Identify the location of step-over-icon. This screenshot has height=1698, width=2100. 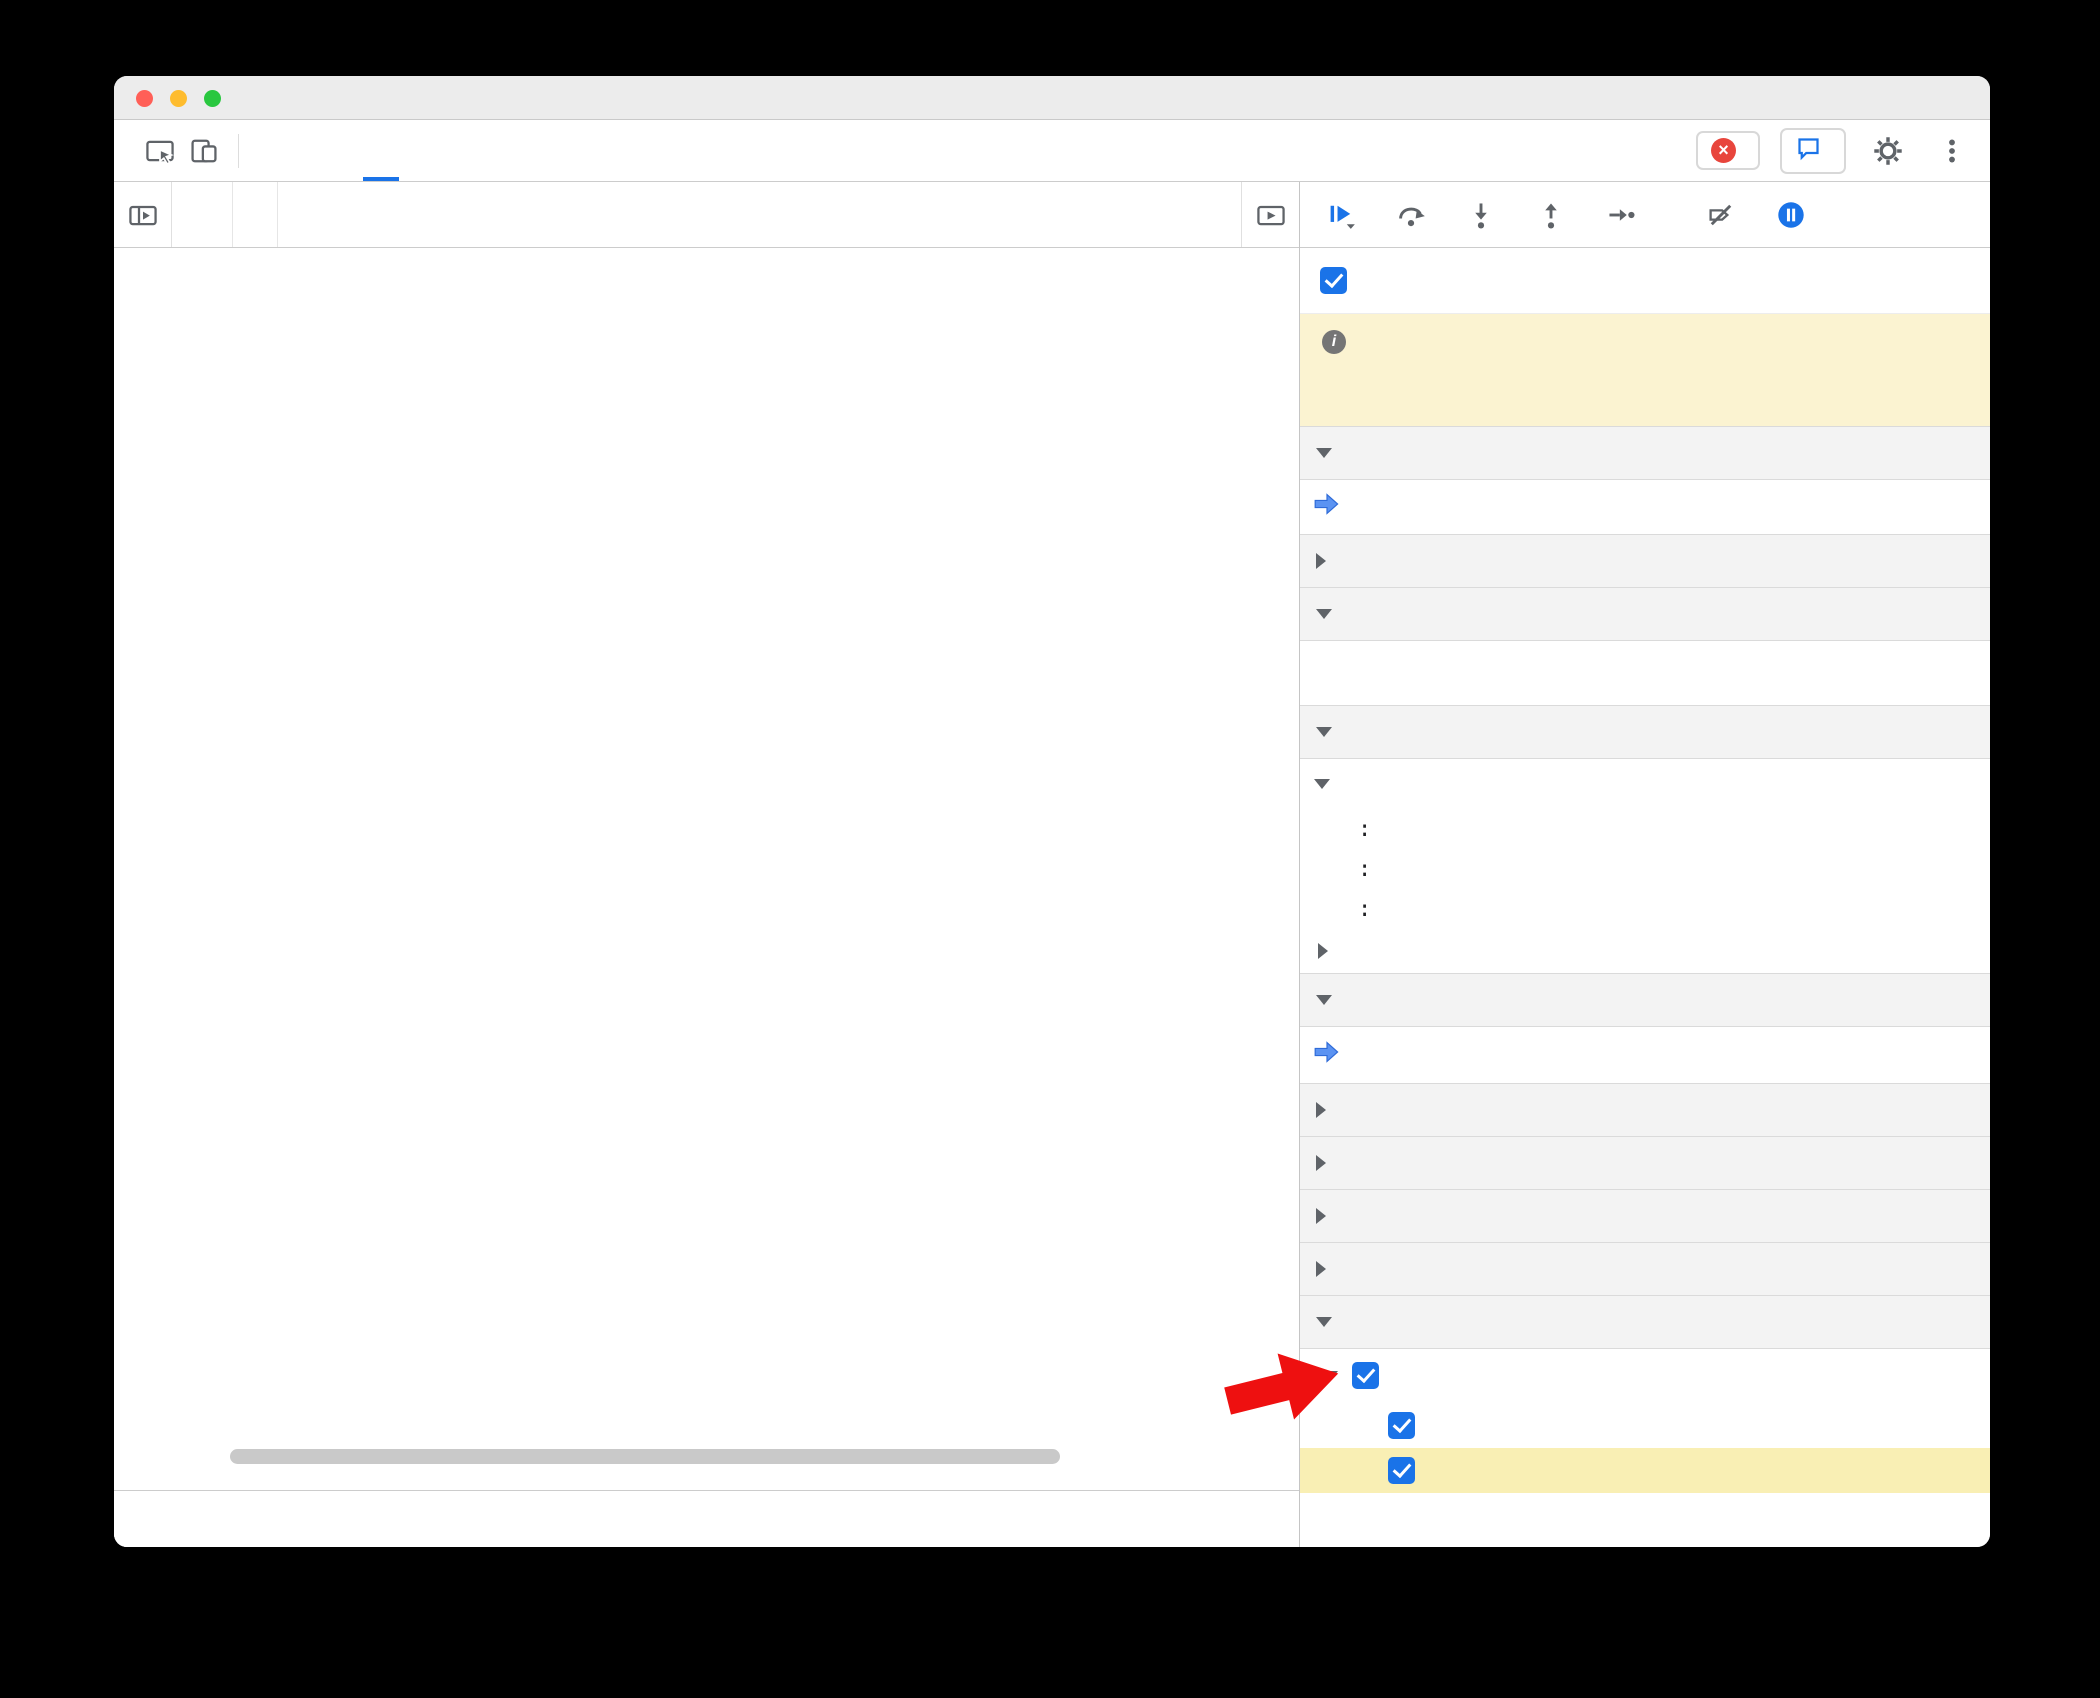
(1411, 215).